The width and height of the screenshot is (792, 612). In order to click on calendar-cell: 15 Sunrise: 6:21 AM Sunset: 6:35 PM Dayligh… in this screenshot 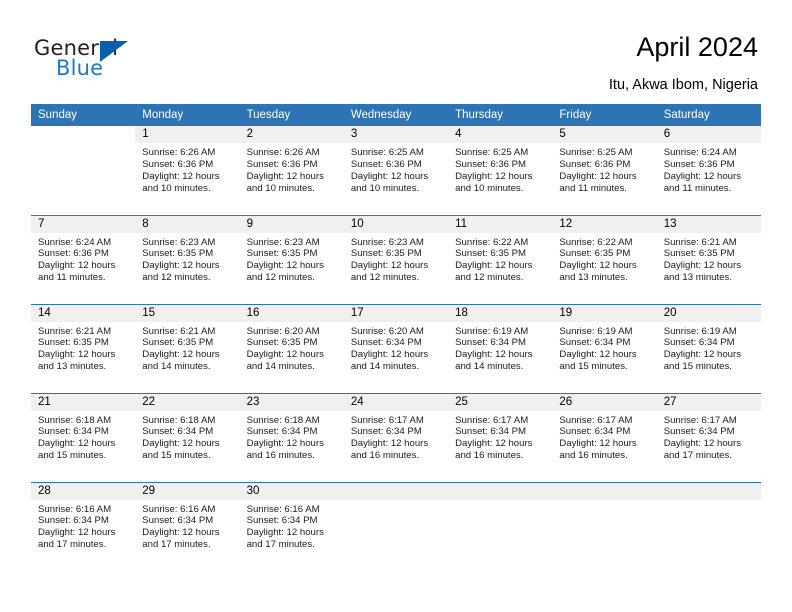, I will do `click(187, 348)`.